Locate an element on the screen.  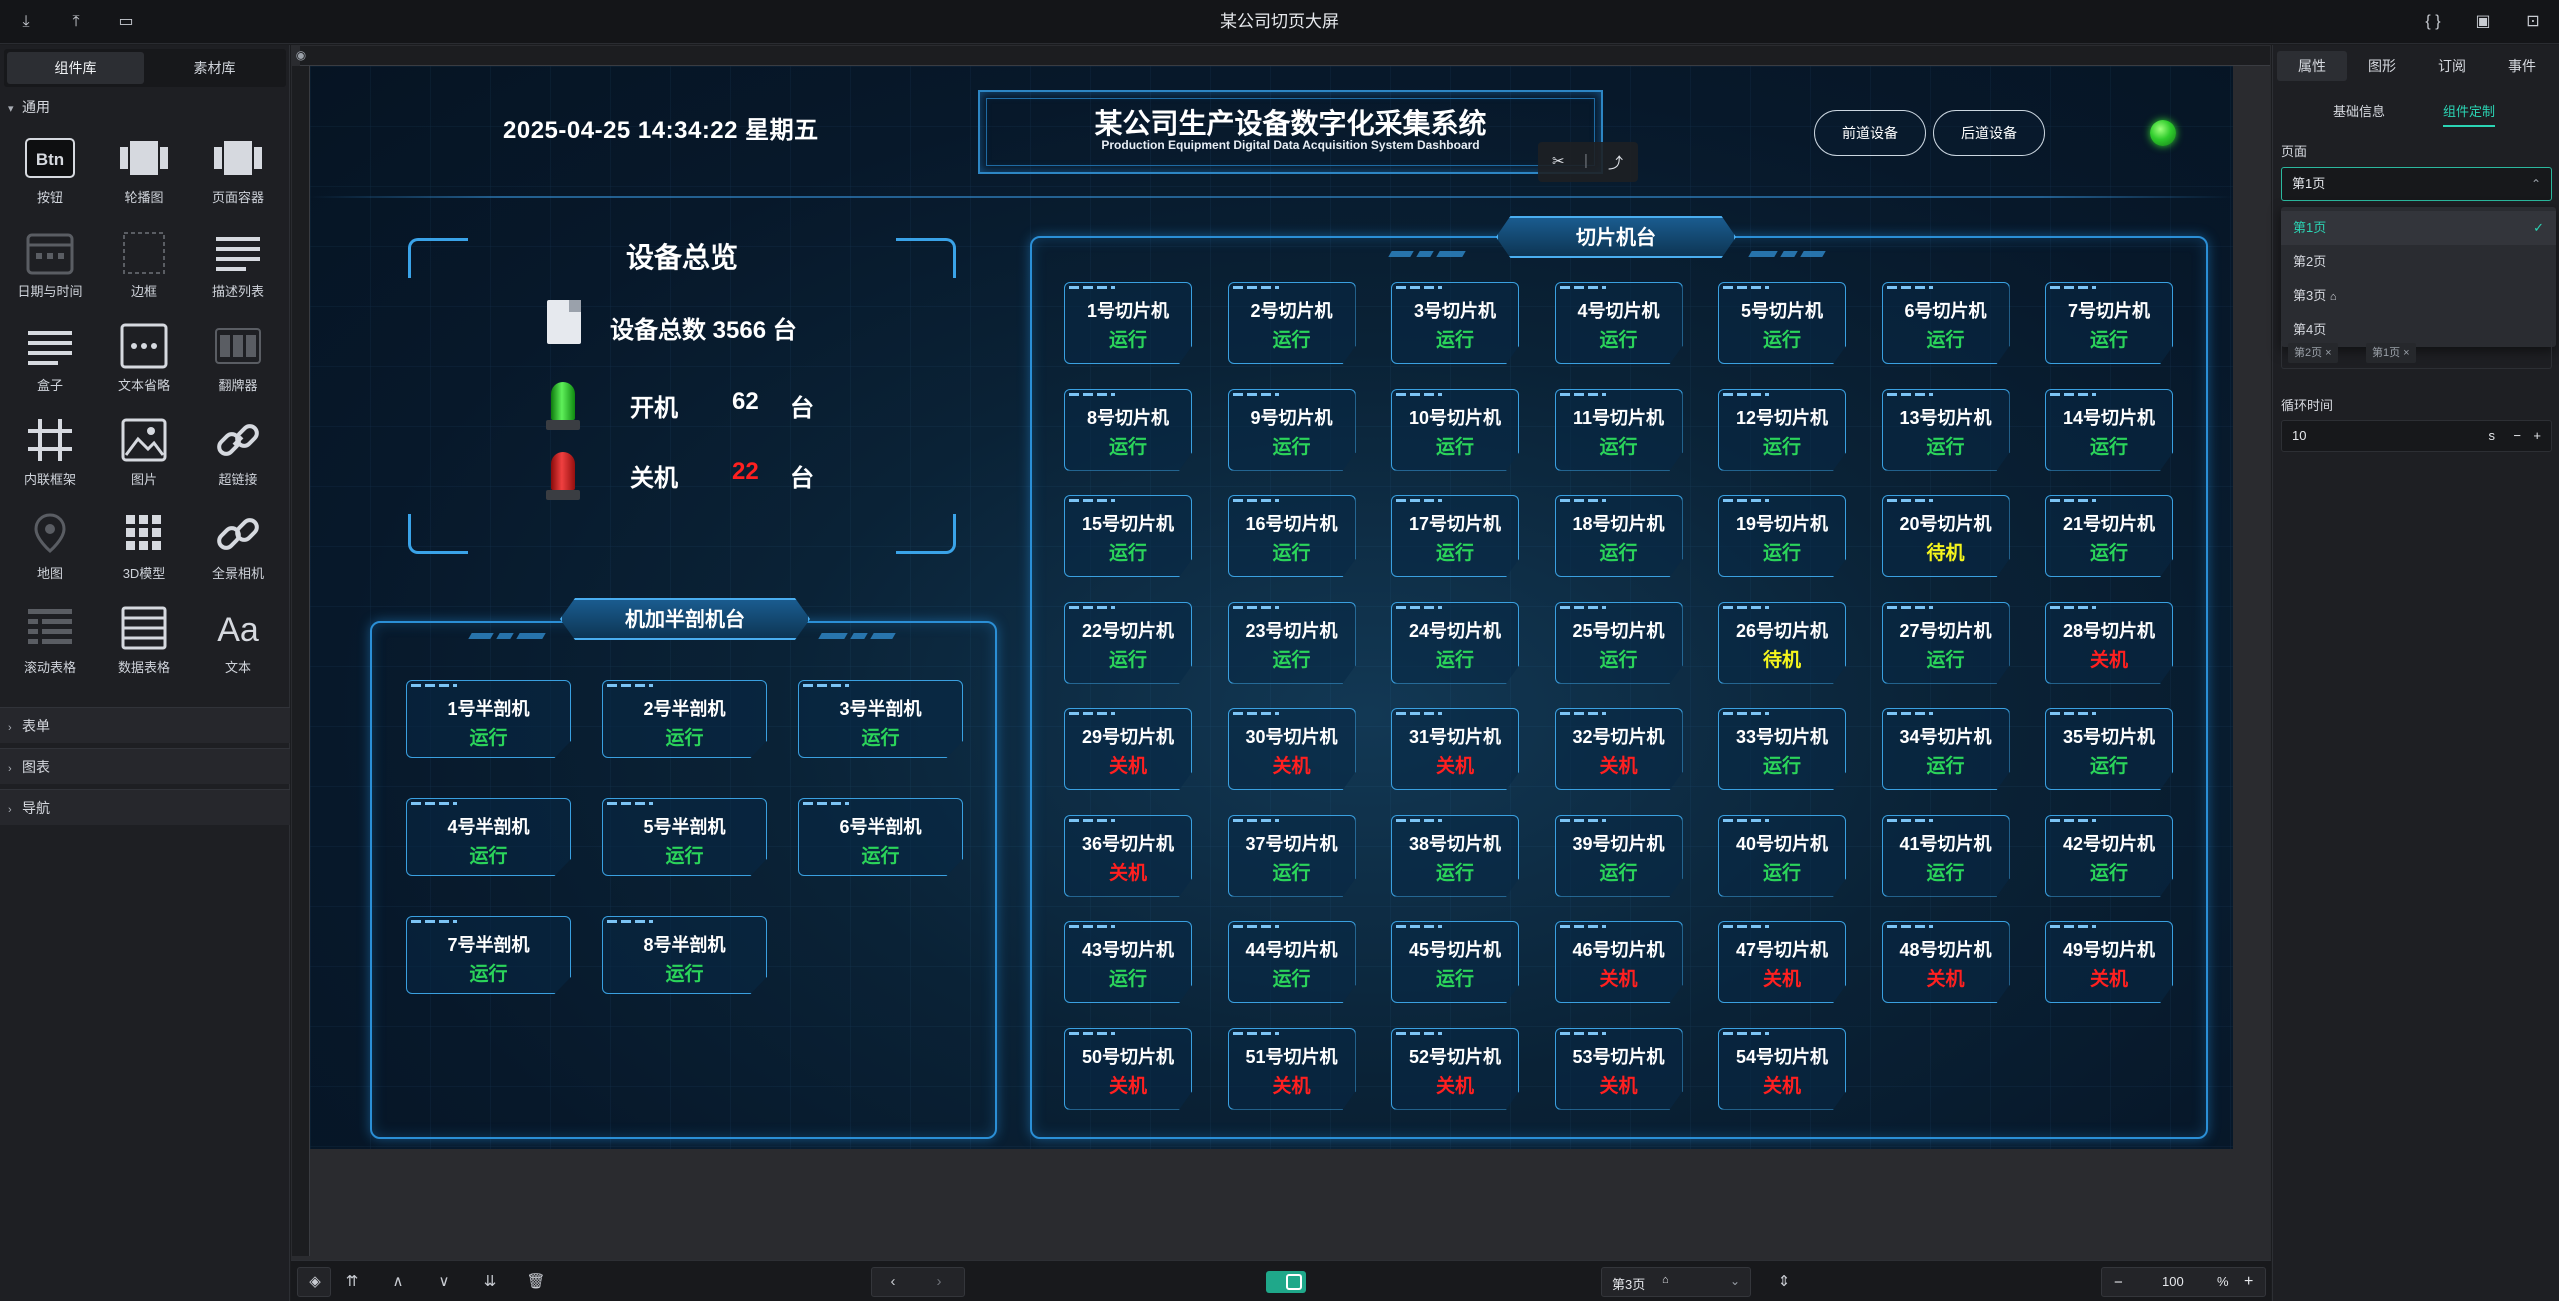
move-top-icon: ⇈ is located at coordinates (352, 1282).